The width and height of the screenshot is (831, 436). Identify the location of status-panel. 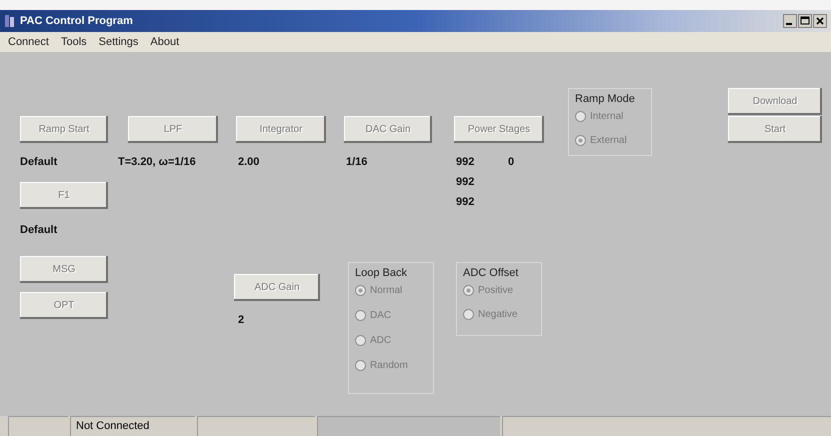
(38, 426).